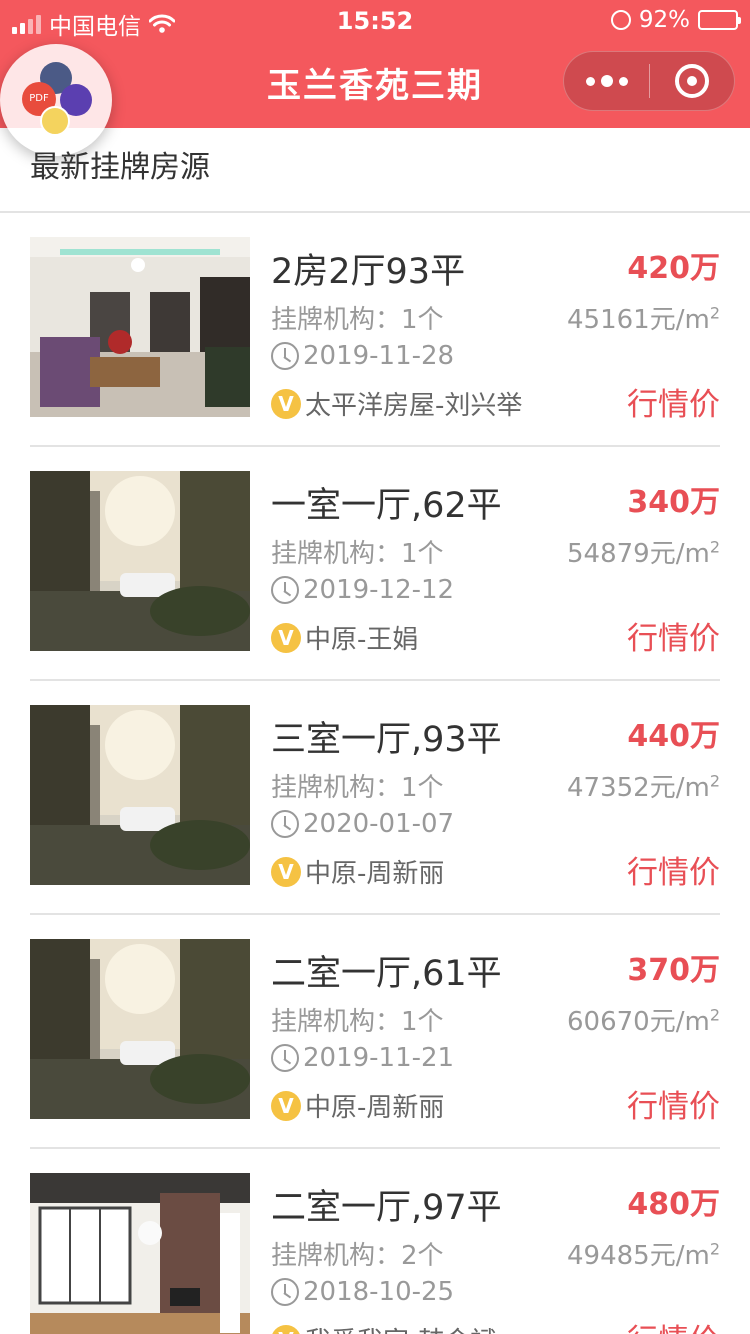 This screenshot has width=750, height=1334. I want to click on listing-title: 三室一厅,93平, so click(386, 740).